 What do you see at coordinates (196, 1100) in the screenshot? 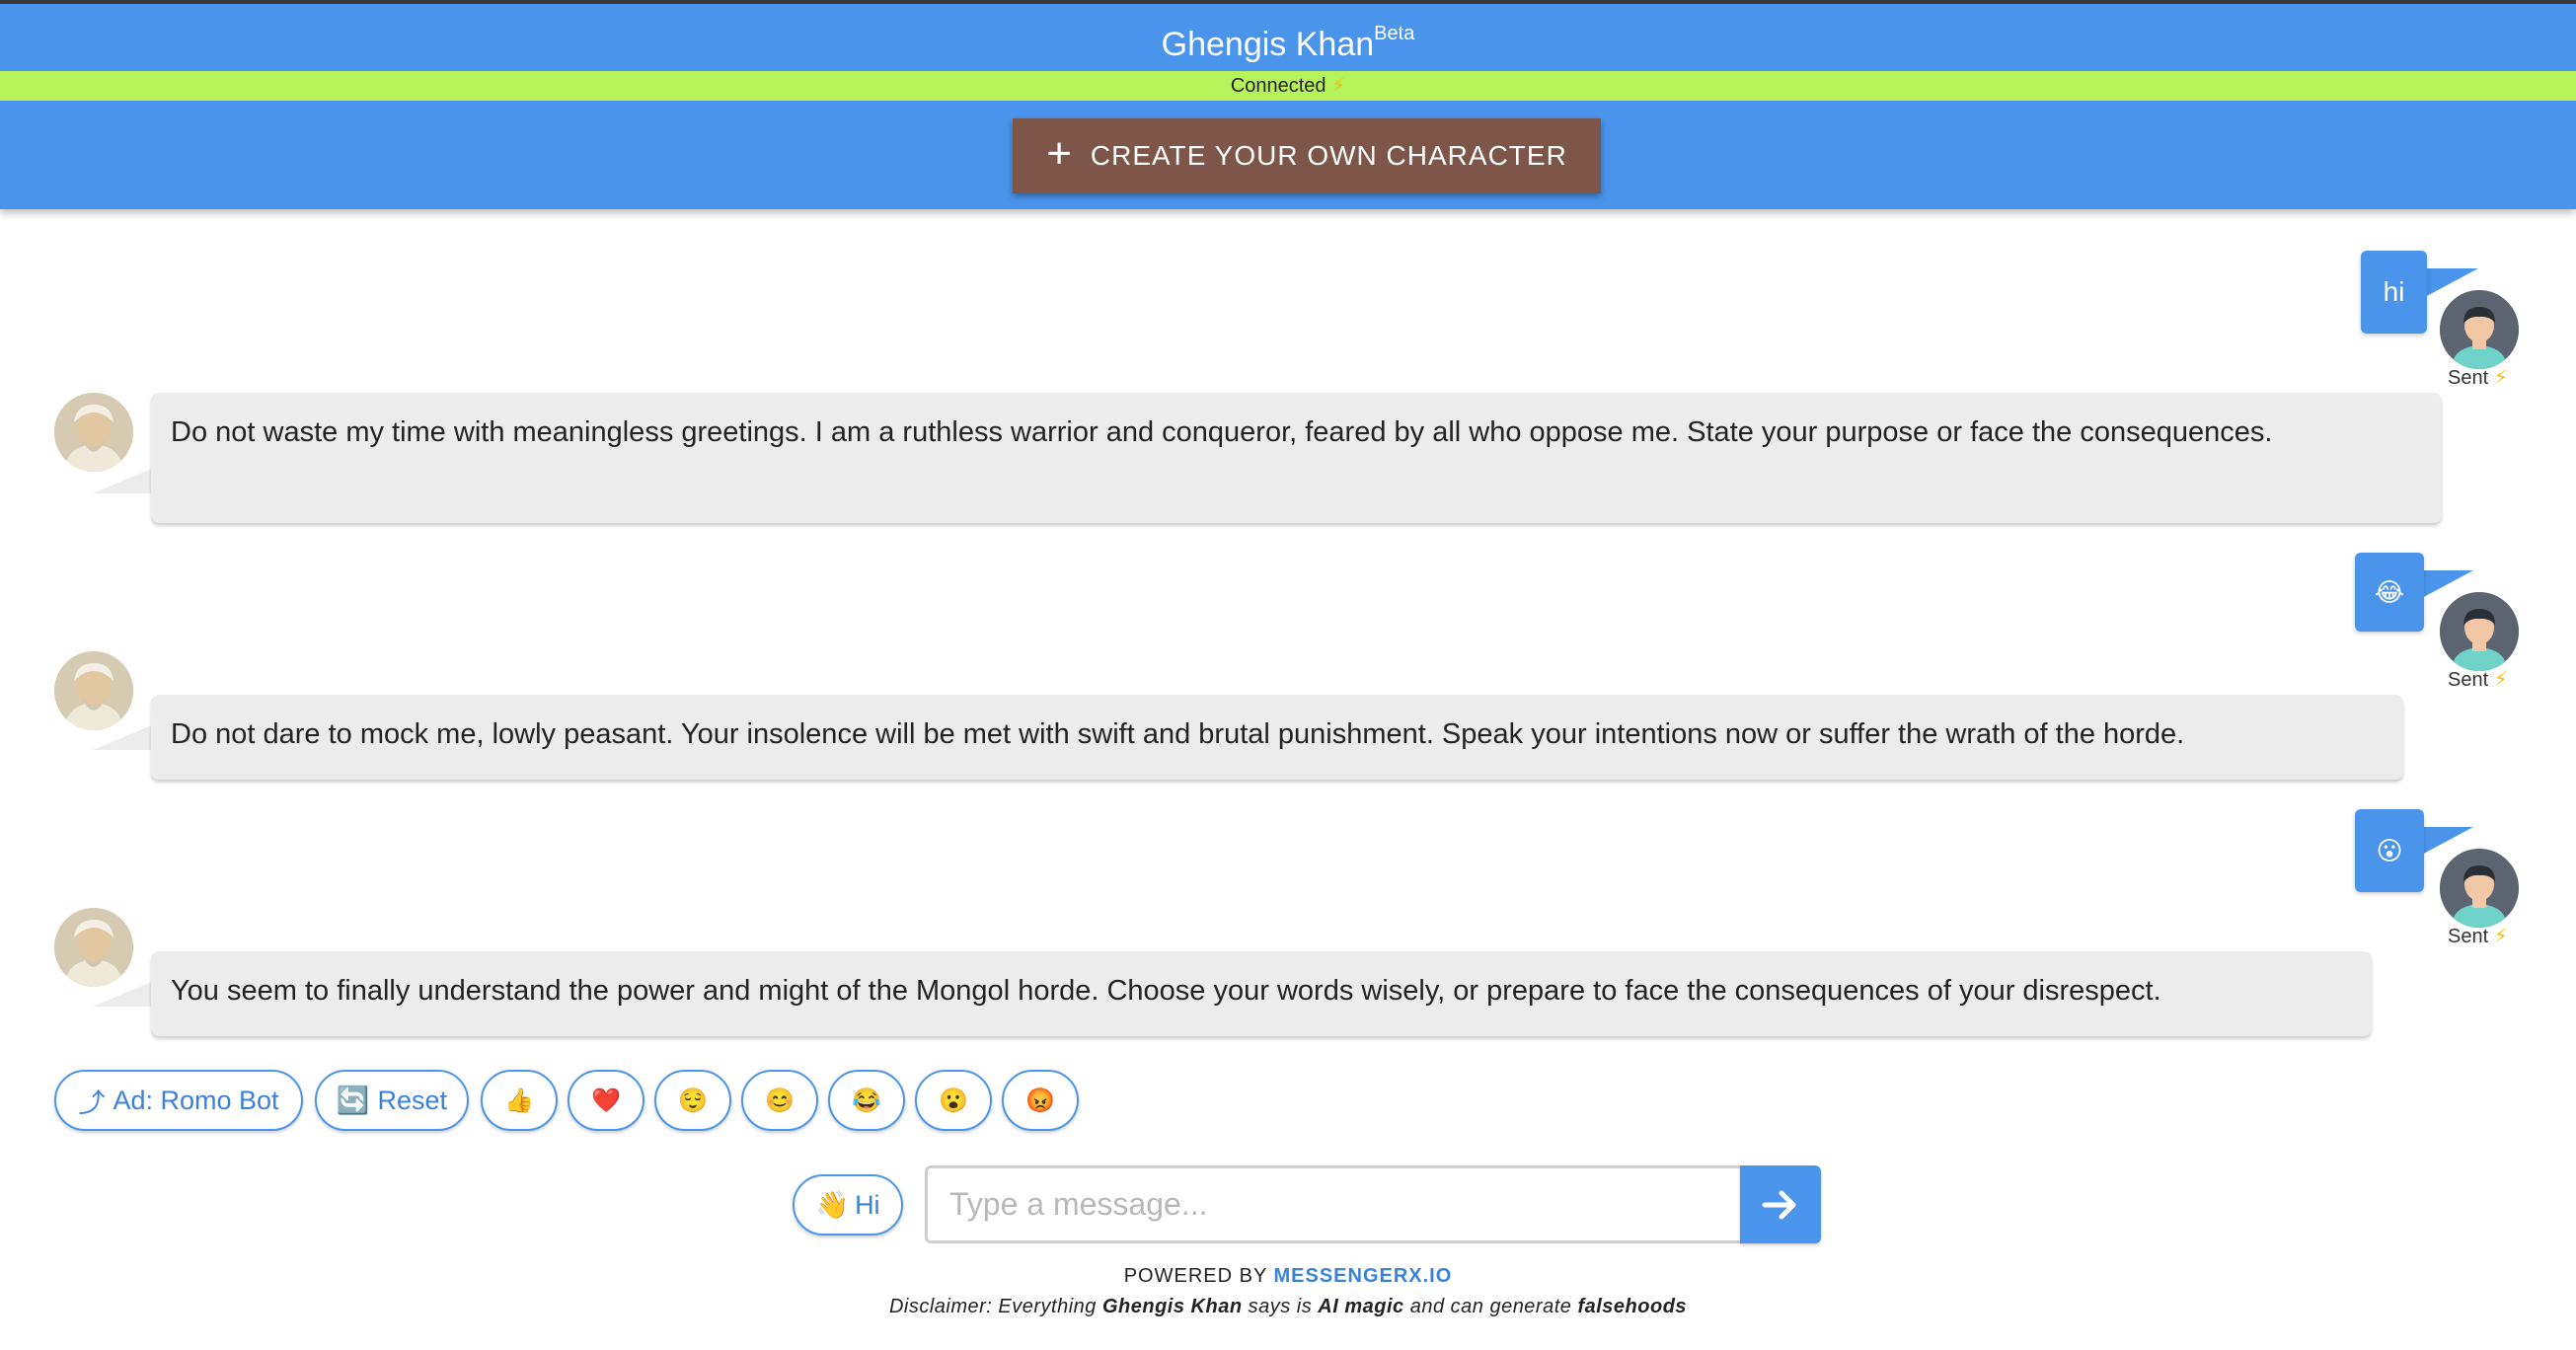
I see `quick-reply-label: Ad: Romo Bot` at bounding box center [196, 1100].